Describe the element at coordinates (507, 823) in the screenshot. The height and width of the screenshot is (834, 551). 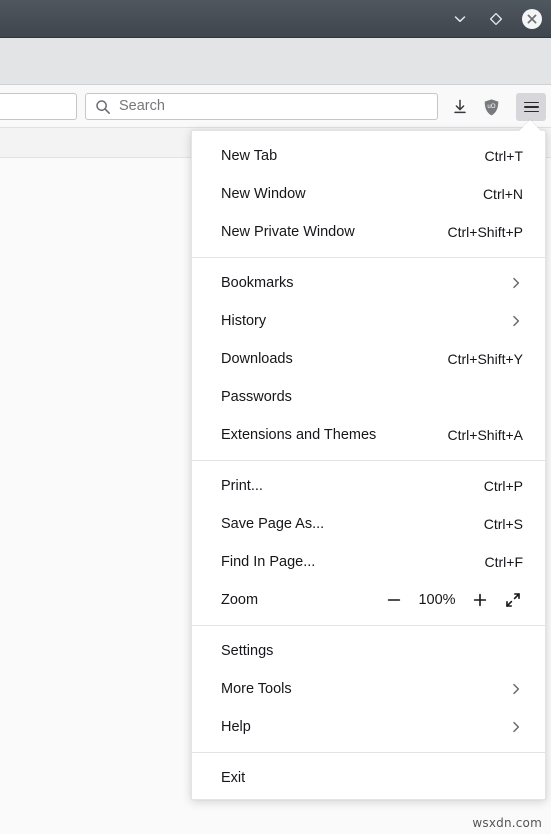
I see `watermark: wsxdn.com` at that location.